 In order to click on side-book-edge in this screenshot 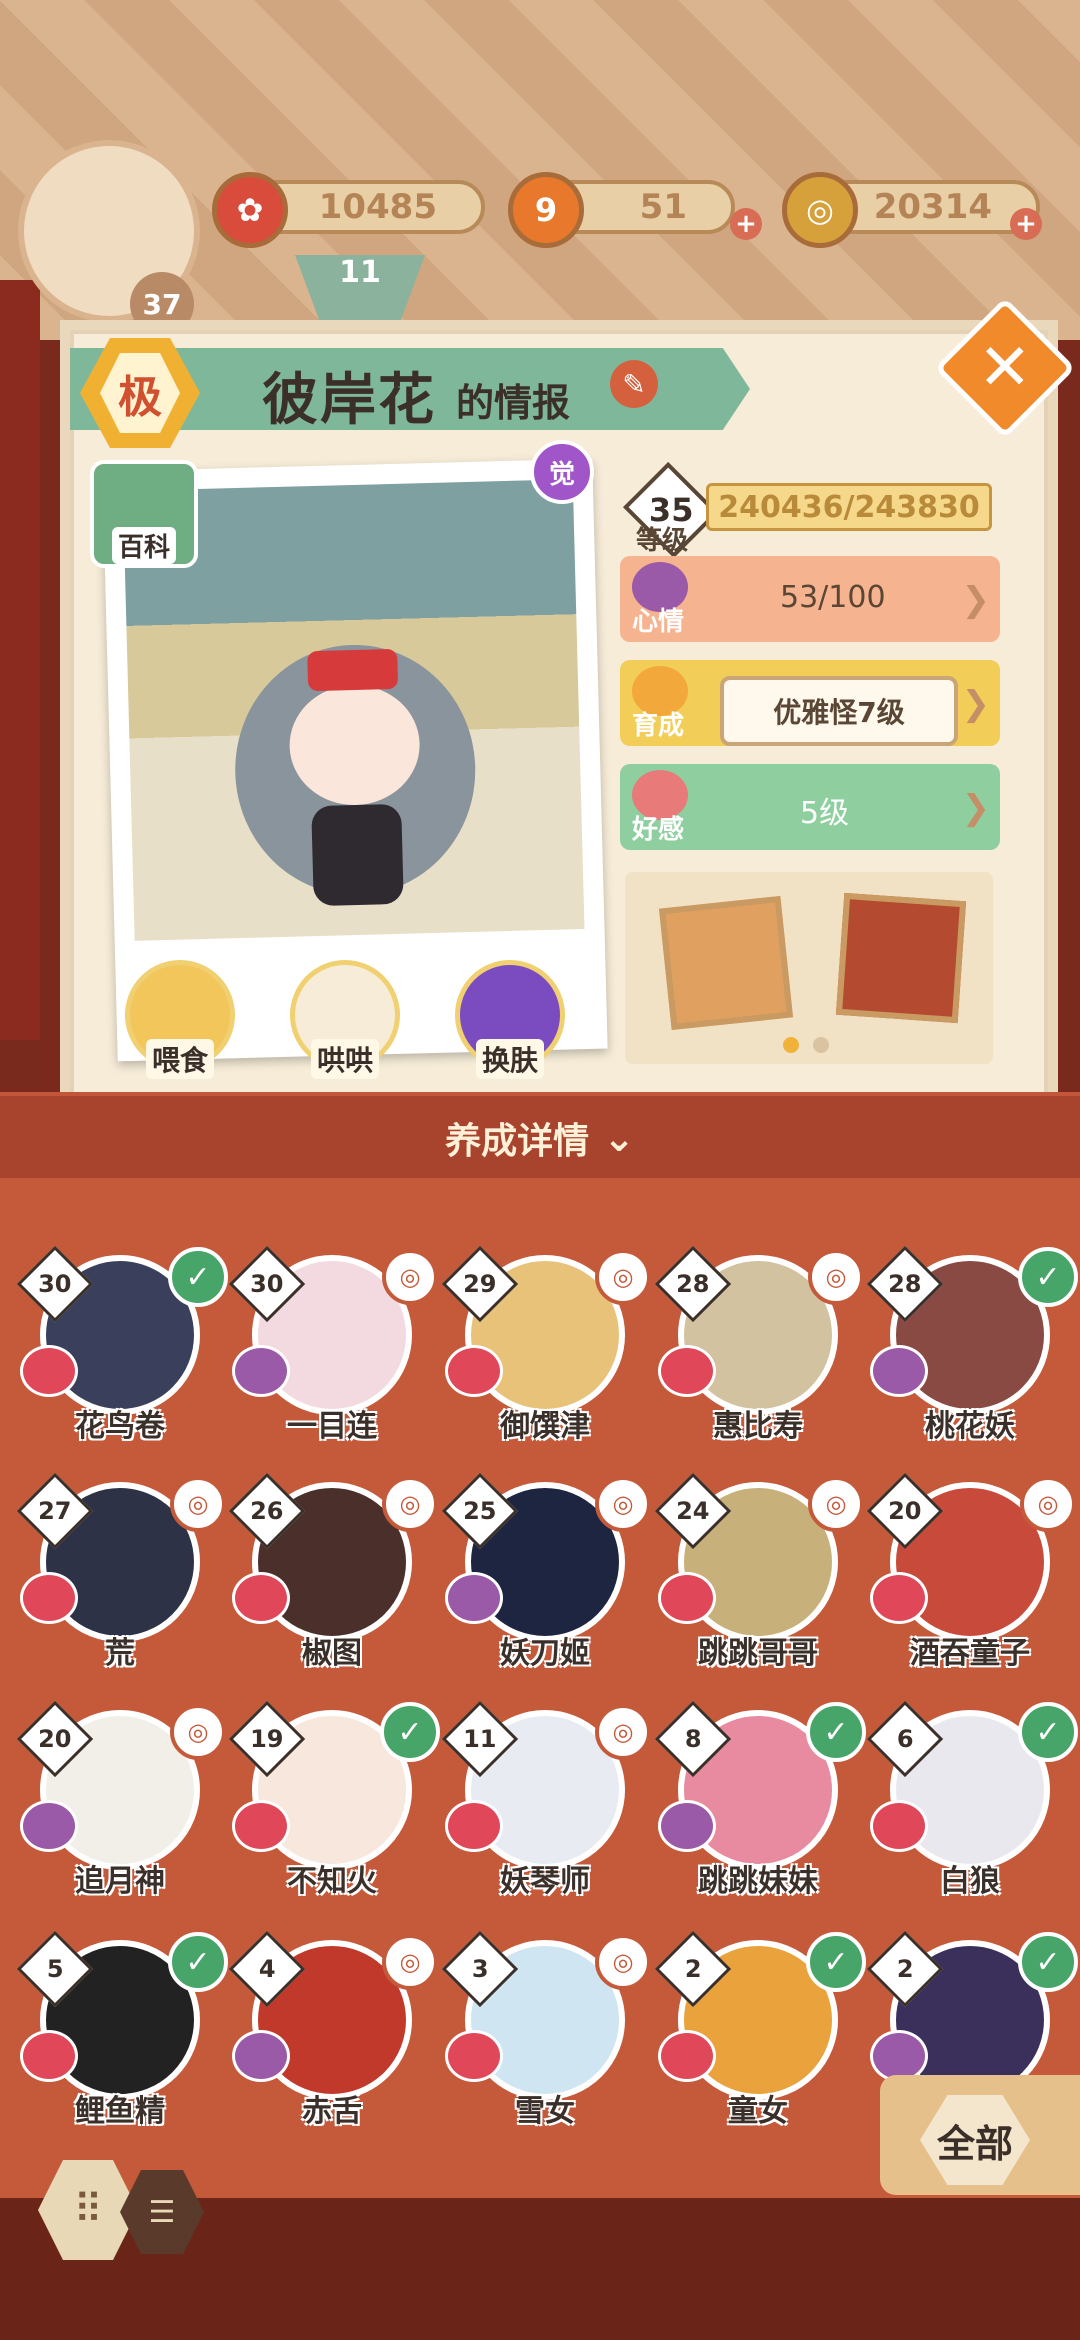, I will do `click(20, 660)`.